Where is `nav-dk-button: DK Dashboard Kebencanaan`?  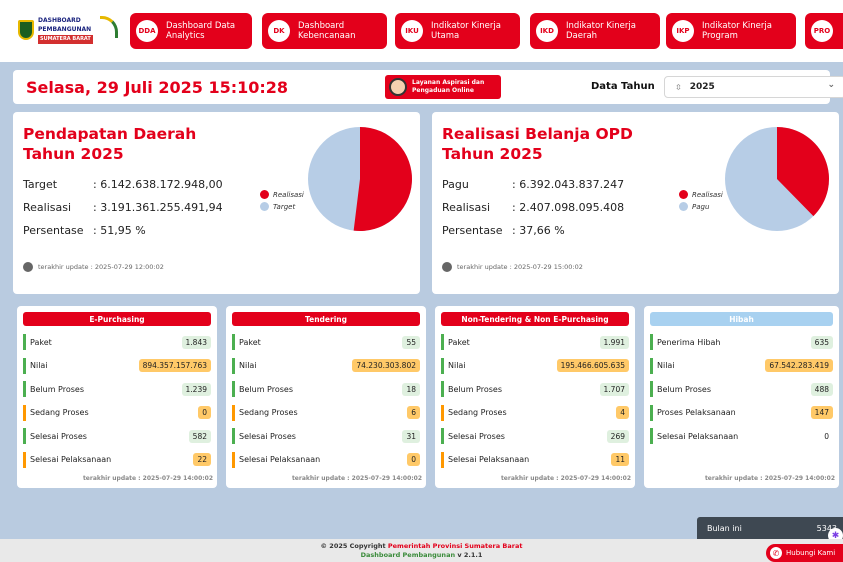
nav-dk-button: DK Dashboard Kebencanaan is located at coordinates (324, 31).